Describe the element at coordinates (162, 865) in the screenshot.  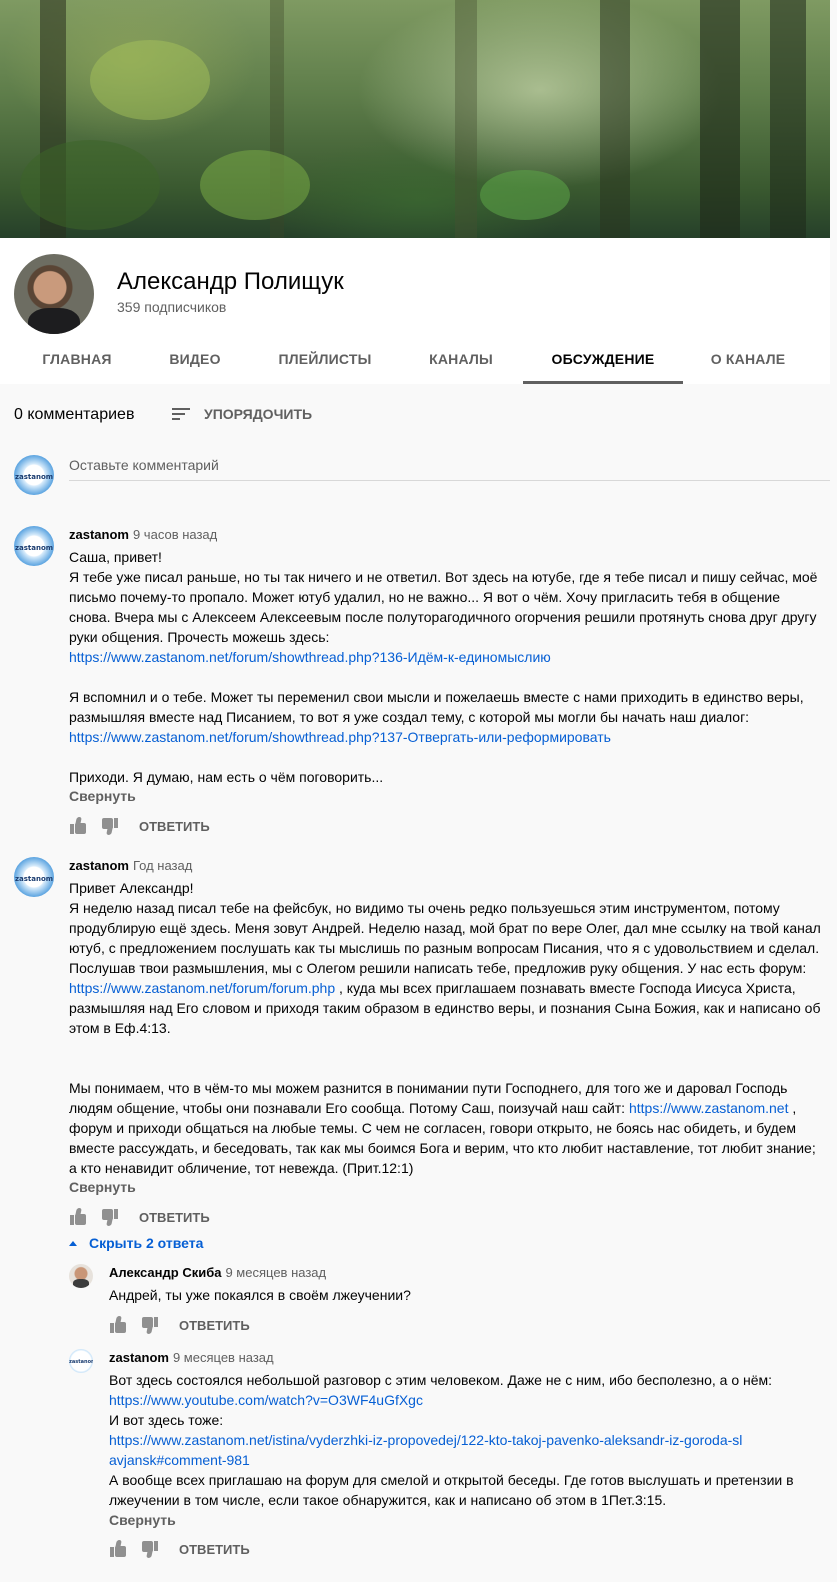
I see `comment-time: Год назад` at that location.